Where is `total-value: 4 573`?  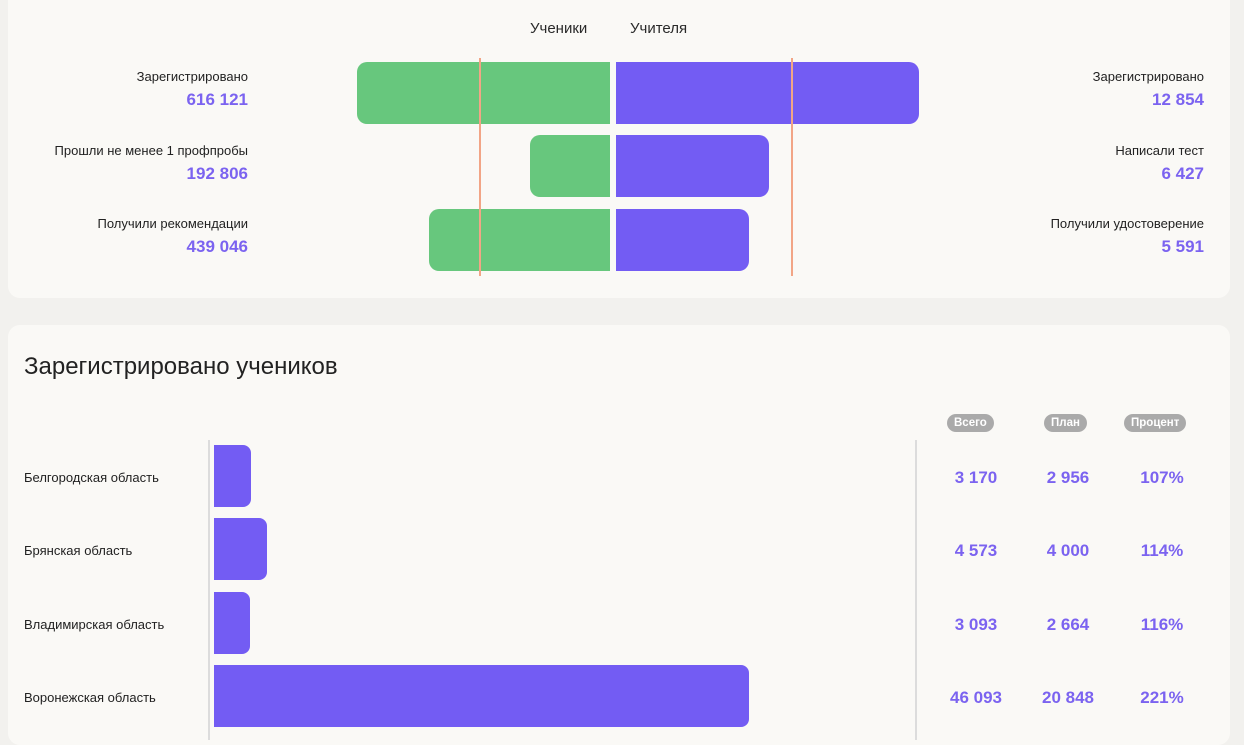
total-value: 4 573 is located at coordinates (976, 550).